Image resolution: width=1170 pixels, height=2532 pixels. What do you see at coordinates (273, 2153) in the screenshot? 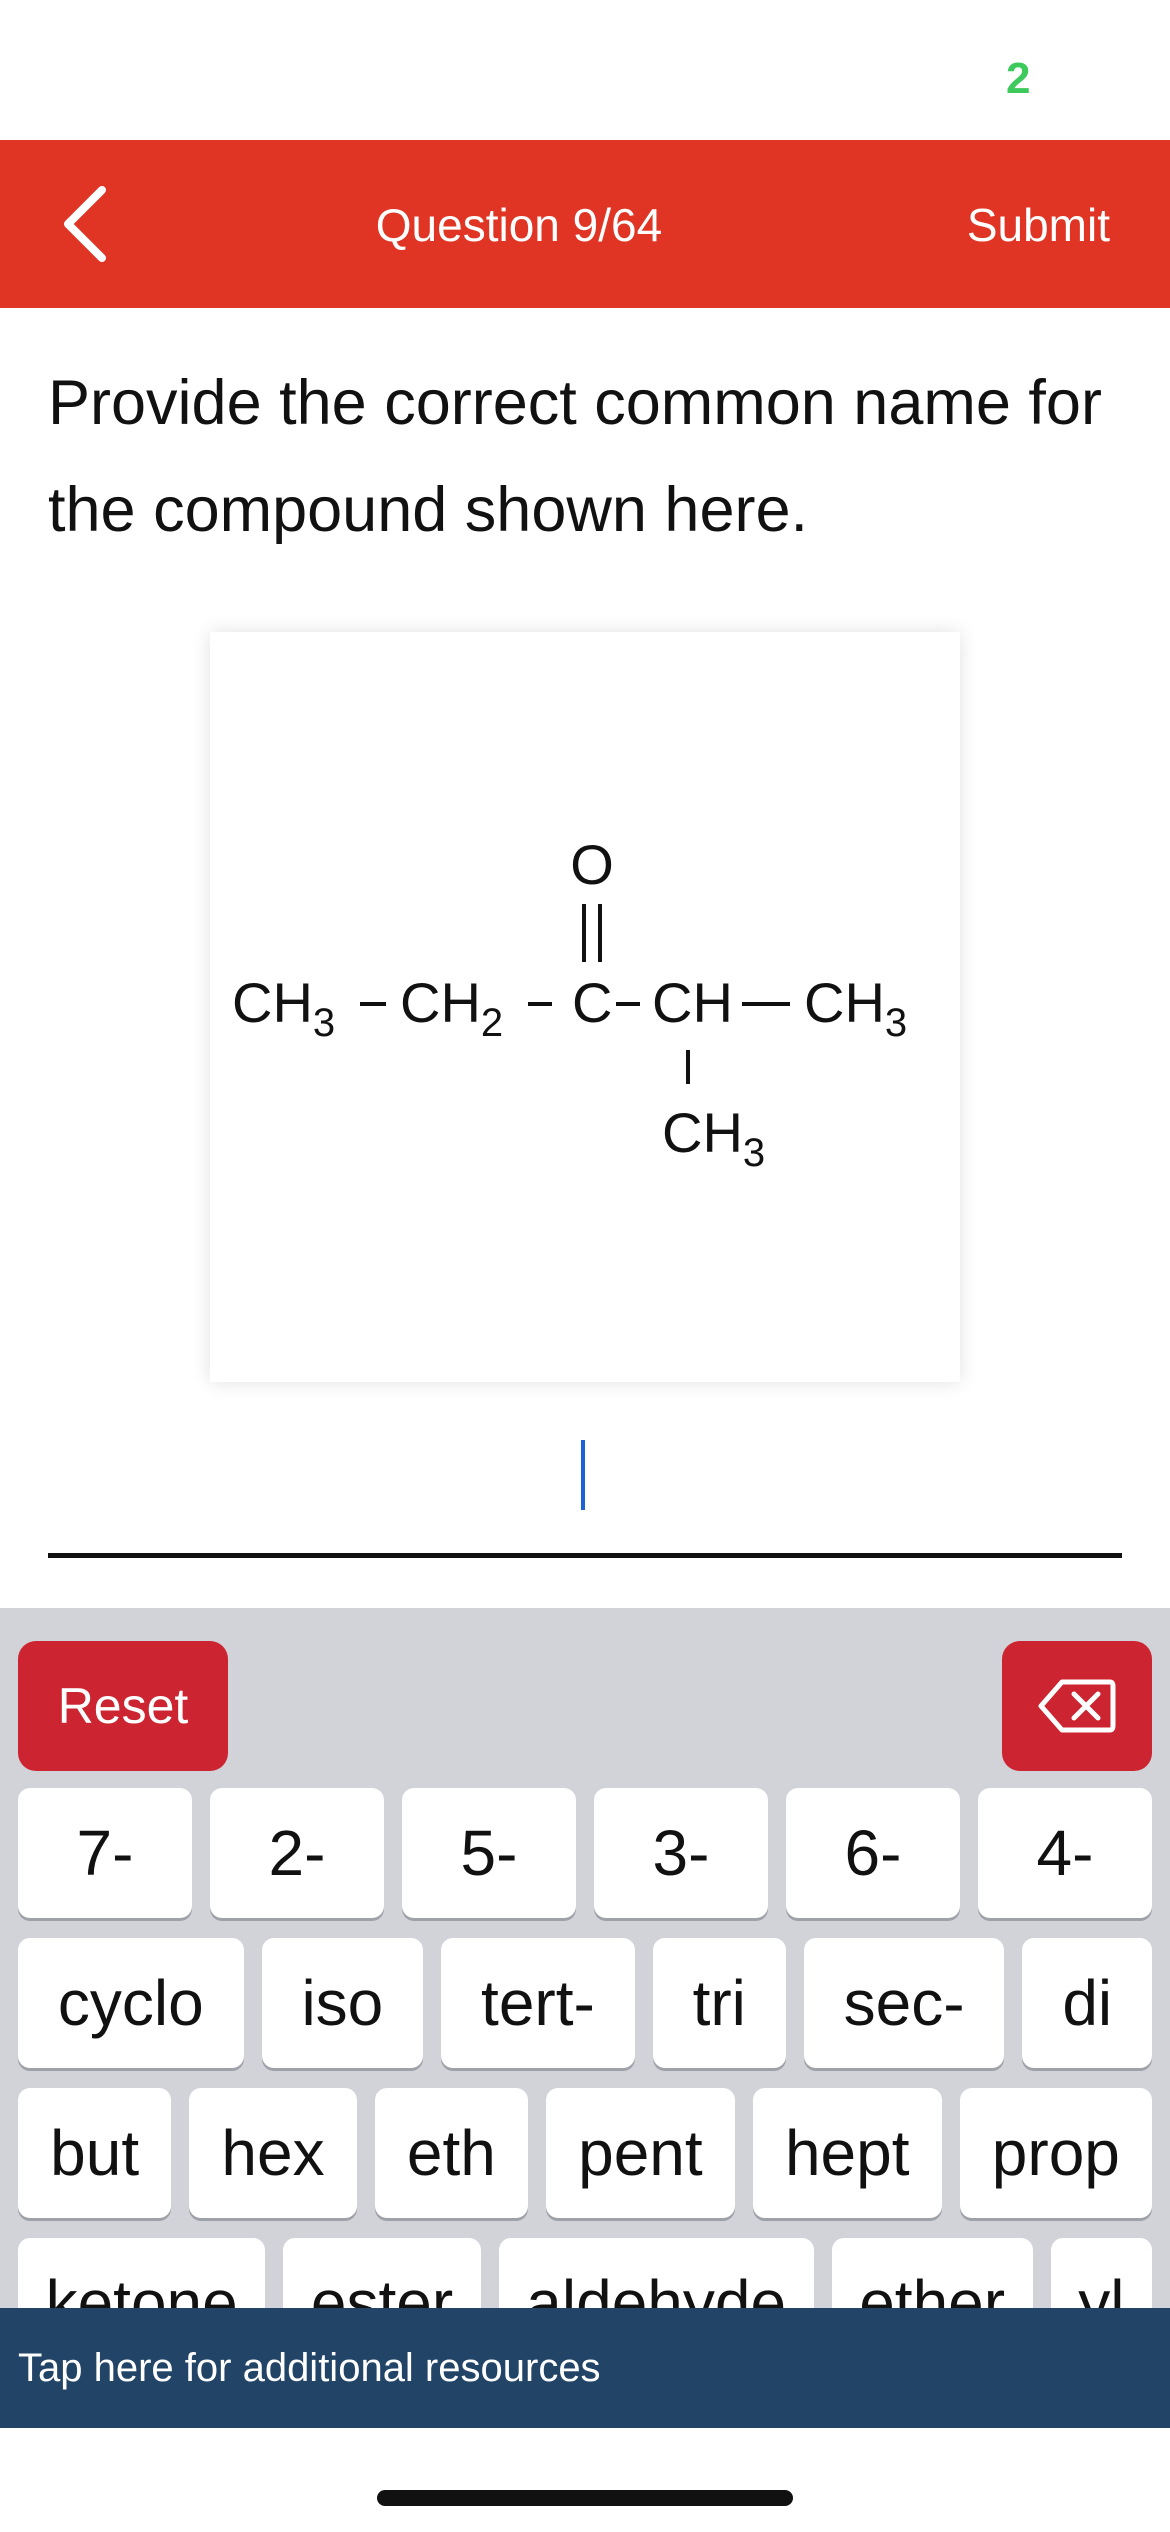
I see `key-hex: hex` at bounding box center [273, 2153].